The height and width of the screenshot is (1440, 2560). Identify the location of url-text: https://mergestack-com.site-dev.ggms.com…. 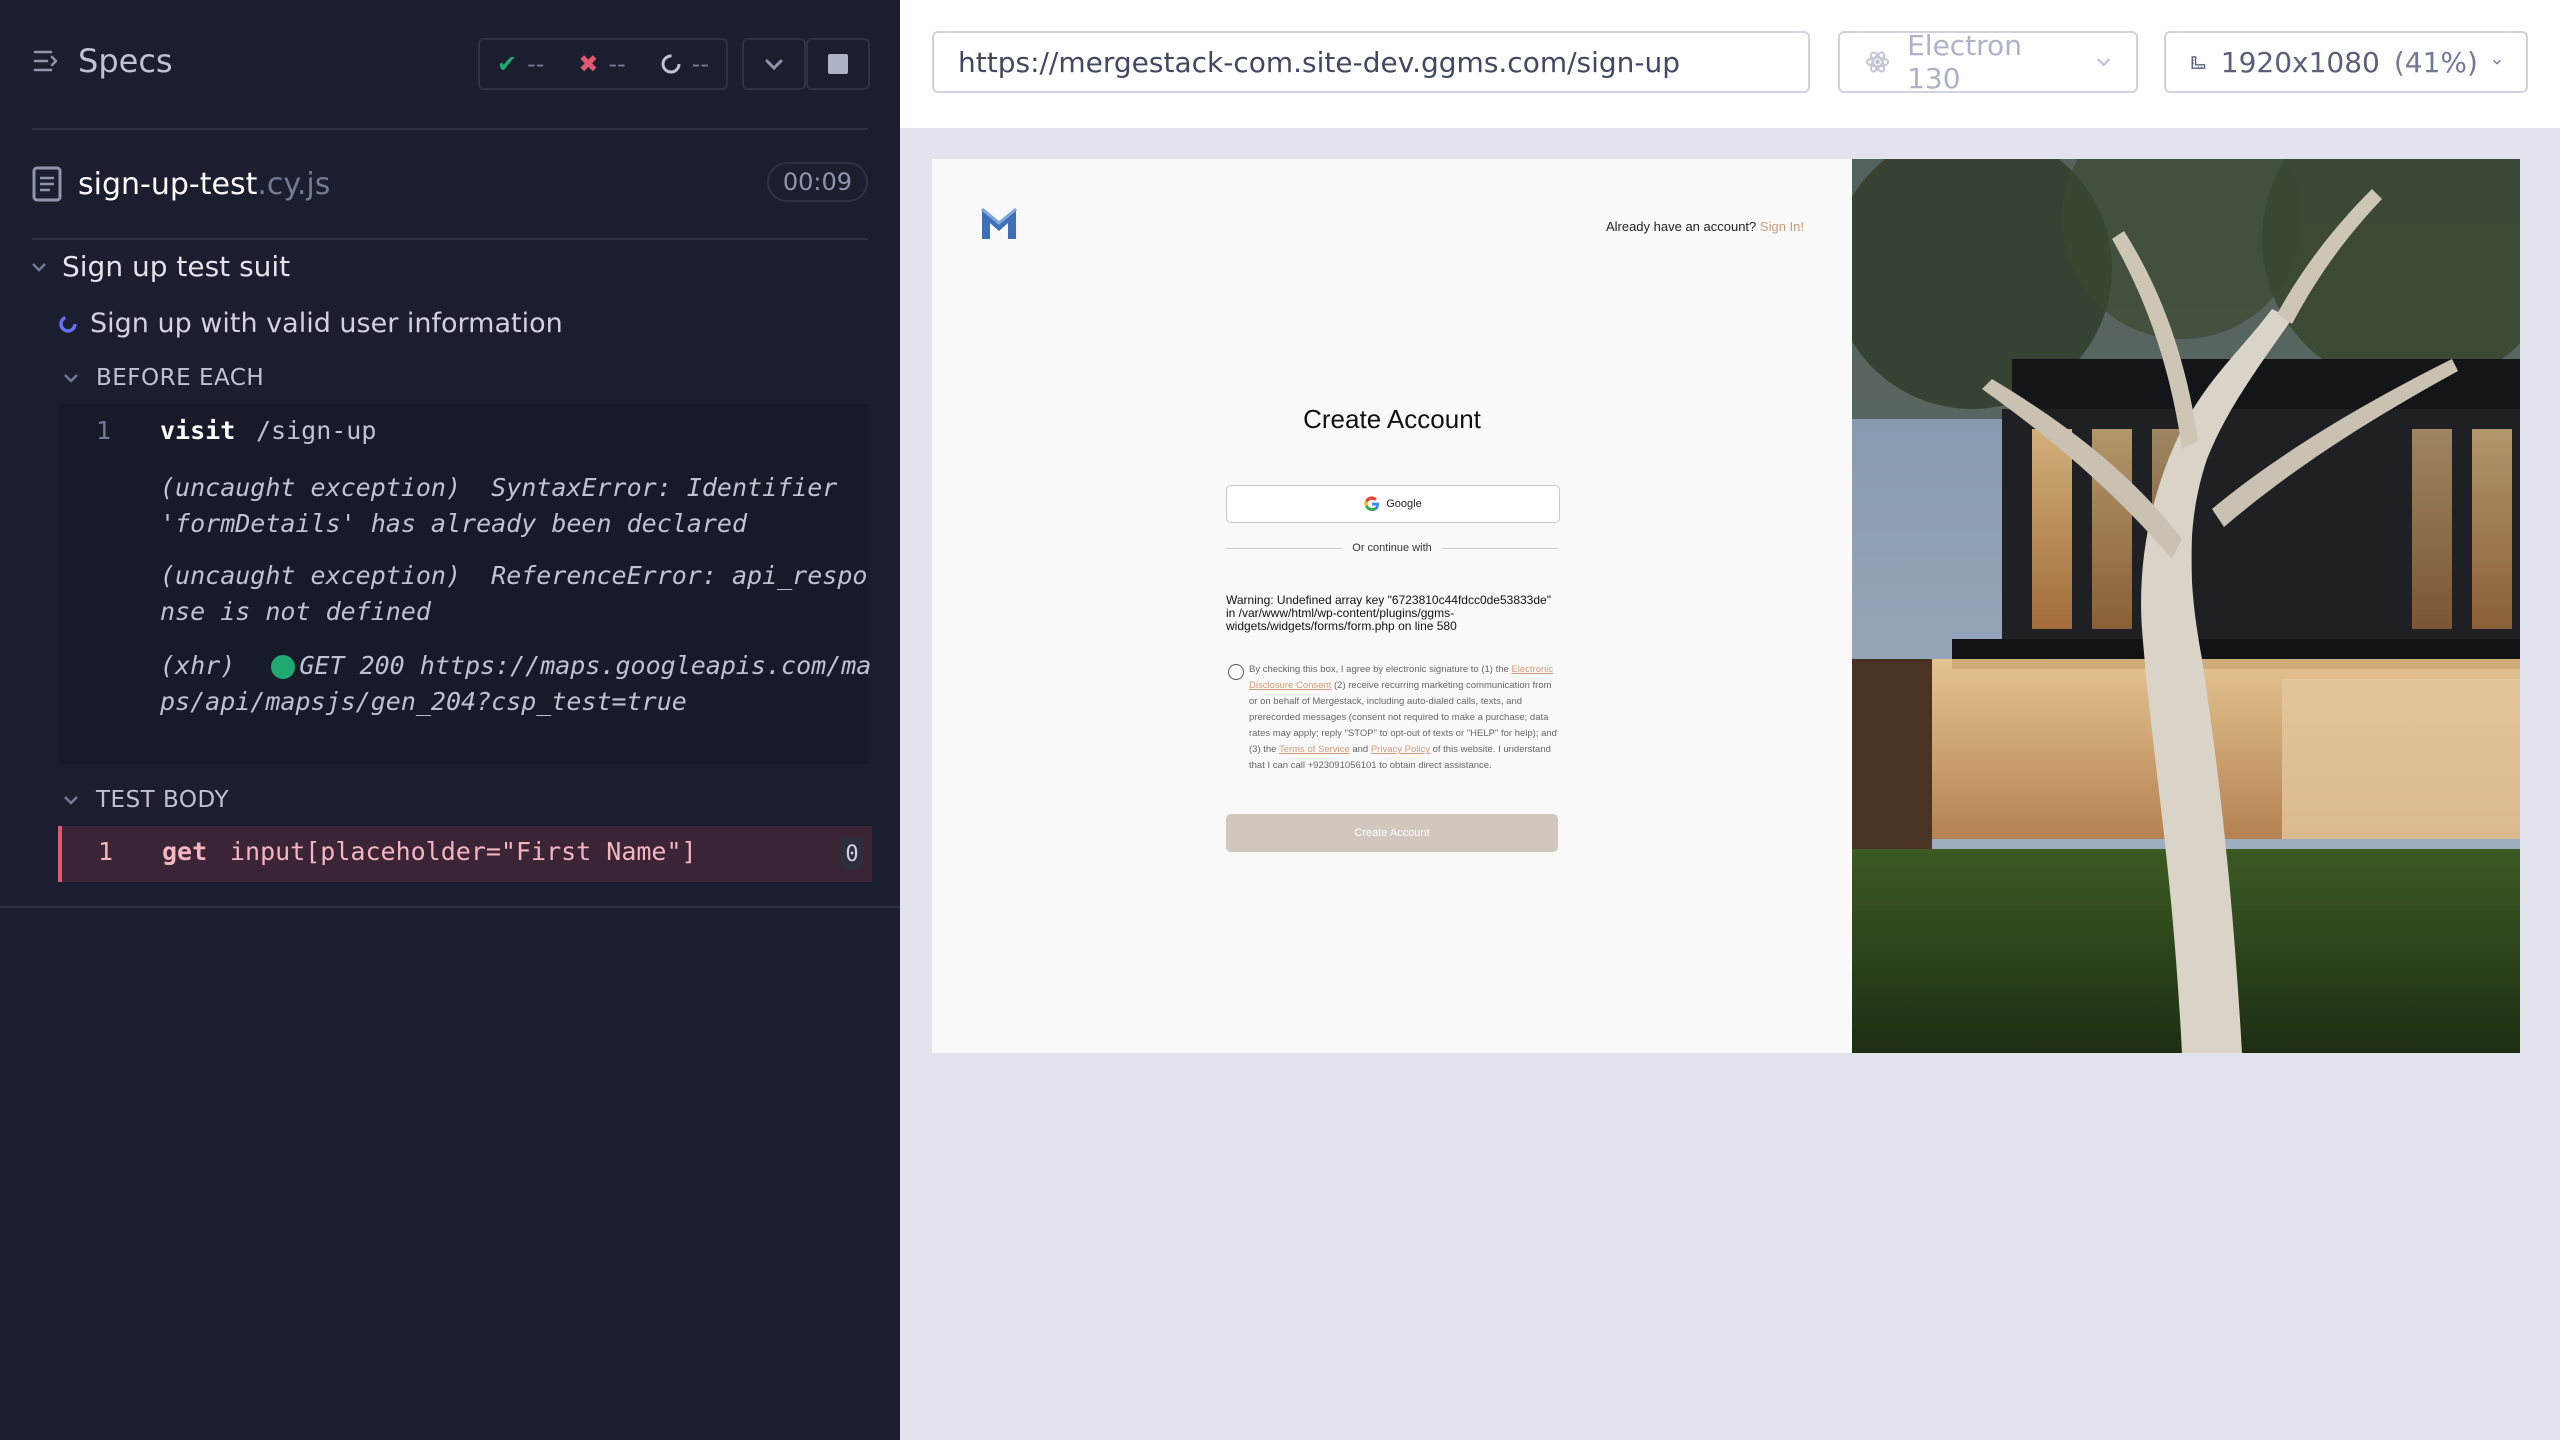
(1319, 62).